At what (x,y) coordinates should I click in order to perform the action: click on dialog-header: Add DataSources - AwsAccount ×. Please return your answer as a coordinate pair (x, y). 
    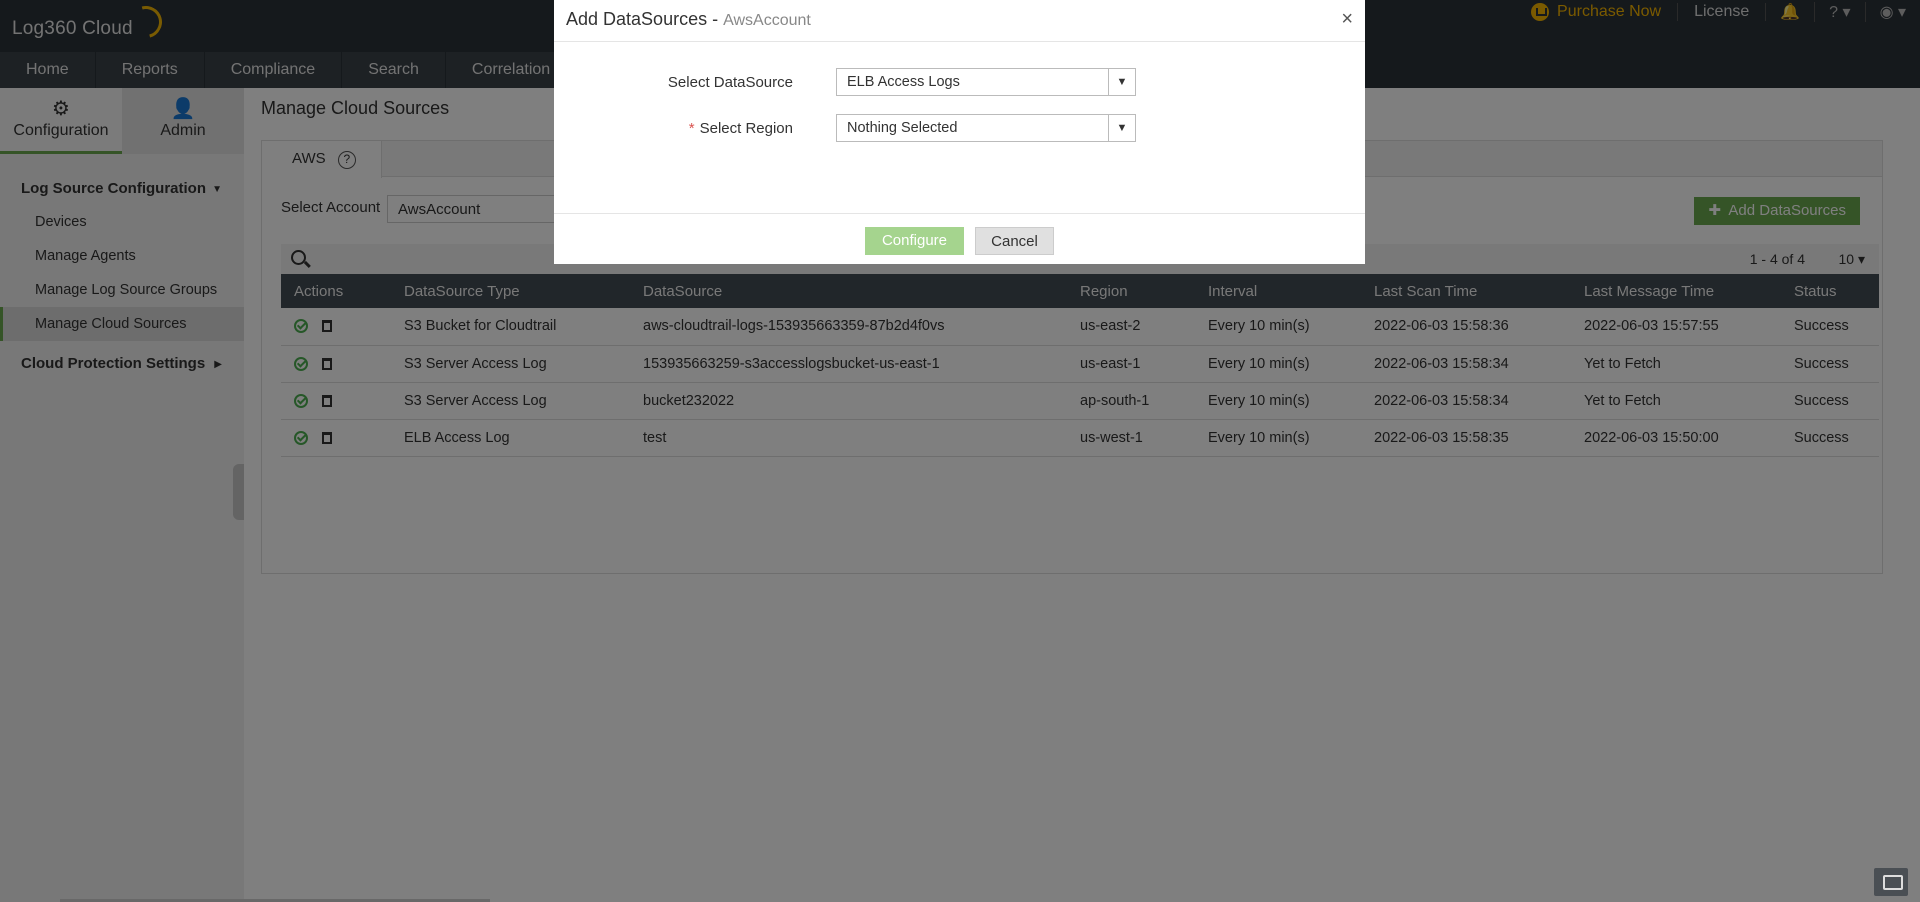
    Looking at the image, I should click on (959, 21).